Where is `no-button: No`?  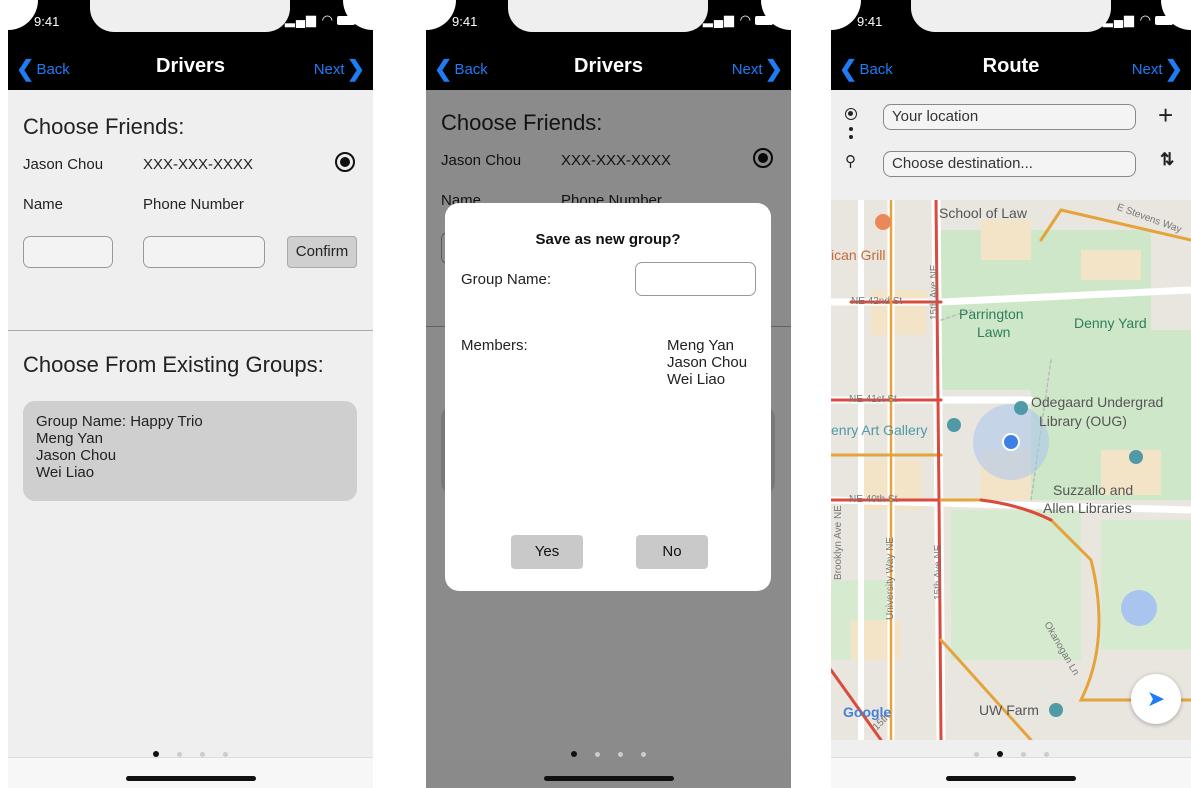 no-button: No is located at coordinates (672, 552).